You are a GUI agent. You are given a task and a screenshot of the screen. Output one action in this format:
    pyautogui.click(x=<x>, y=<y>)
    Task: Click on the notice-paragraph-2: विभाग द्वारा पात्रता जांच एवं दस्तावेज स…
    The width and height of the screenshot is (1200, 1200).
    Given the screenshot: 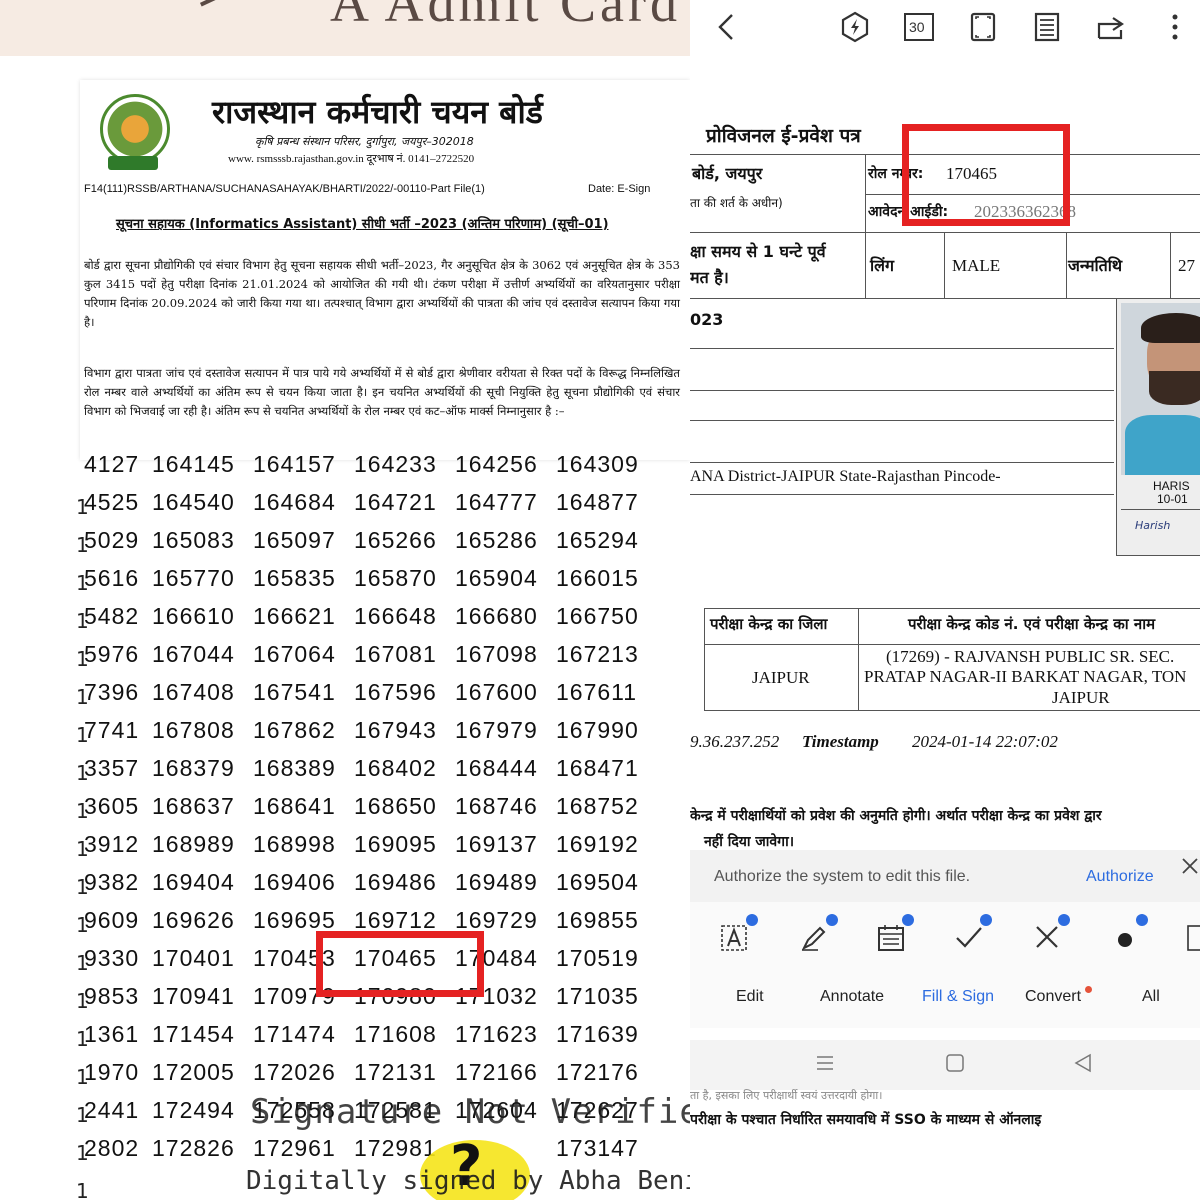 What is the action you would take?
    pyautogui.click(x=382, y=392)
    